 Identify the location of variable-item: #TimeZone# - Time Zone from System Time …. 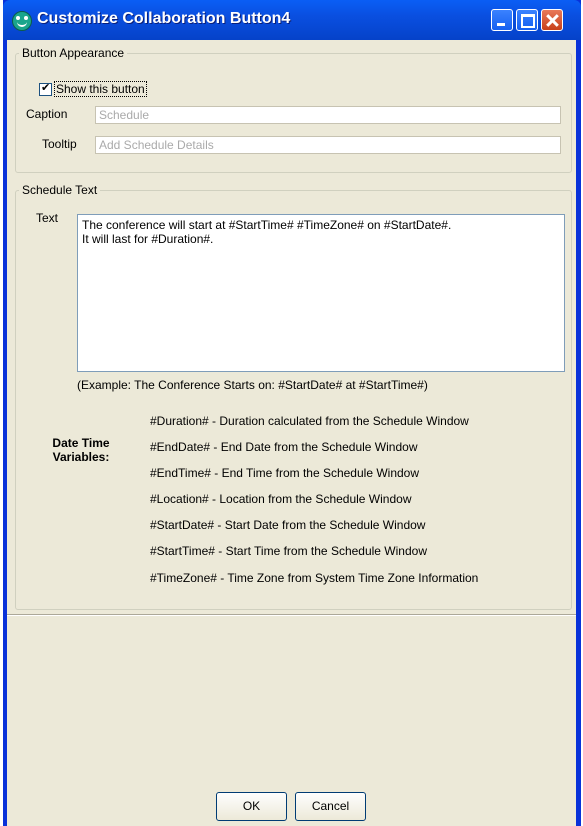
(314, 578).